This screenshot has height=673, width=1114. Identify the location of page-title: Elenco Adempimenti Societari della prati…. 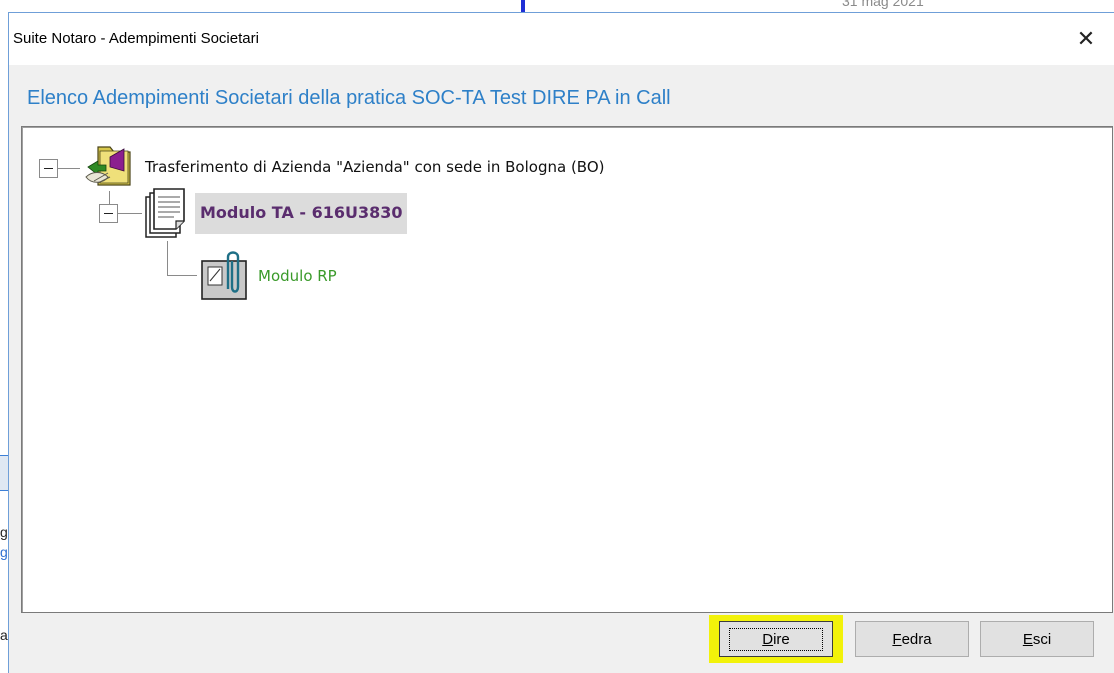
(349, 98).